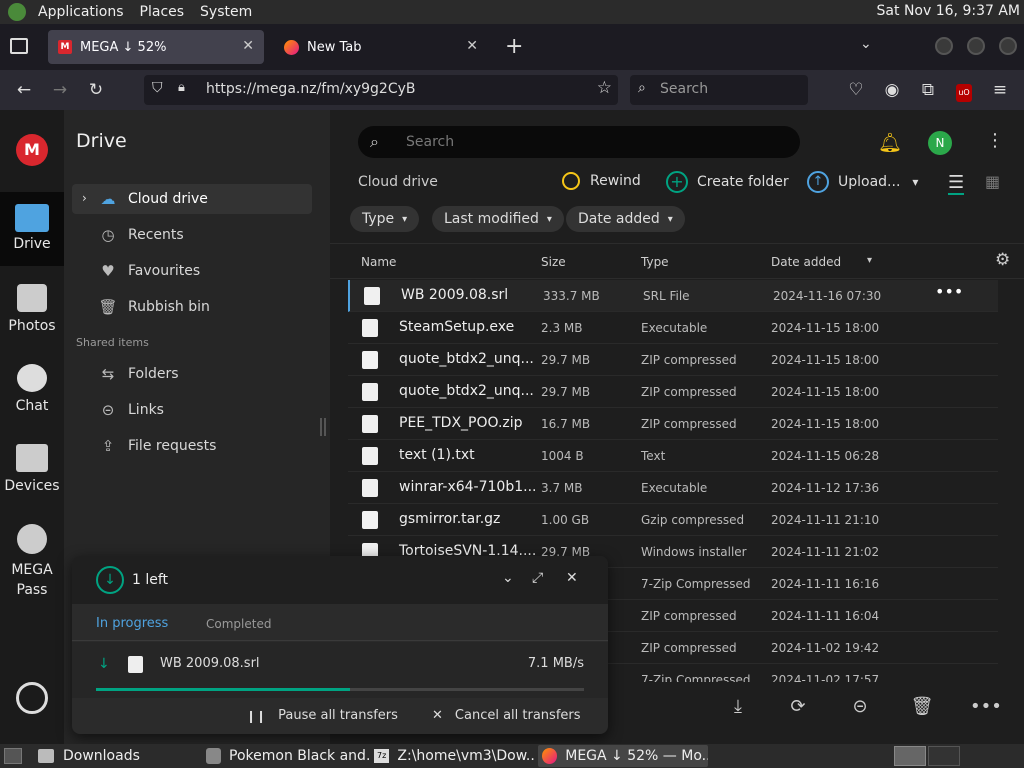  Describe the element at coordinates (19, 46) in the screenshot. I see `tab-overview-icon` at that location.